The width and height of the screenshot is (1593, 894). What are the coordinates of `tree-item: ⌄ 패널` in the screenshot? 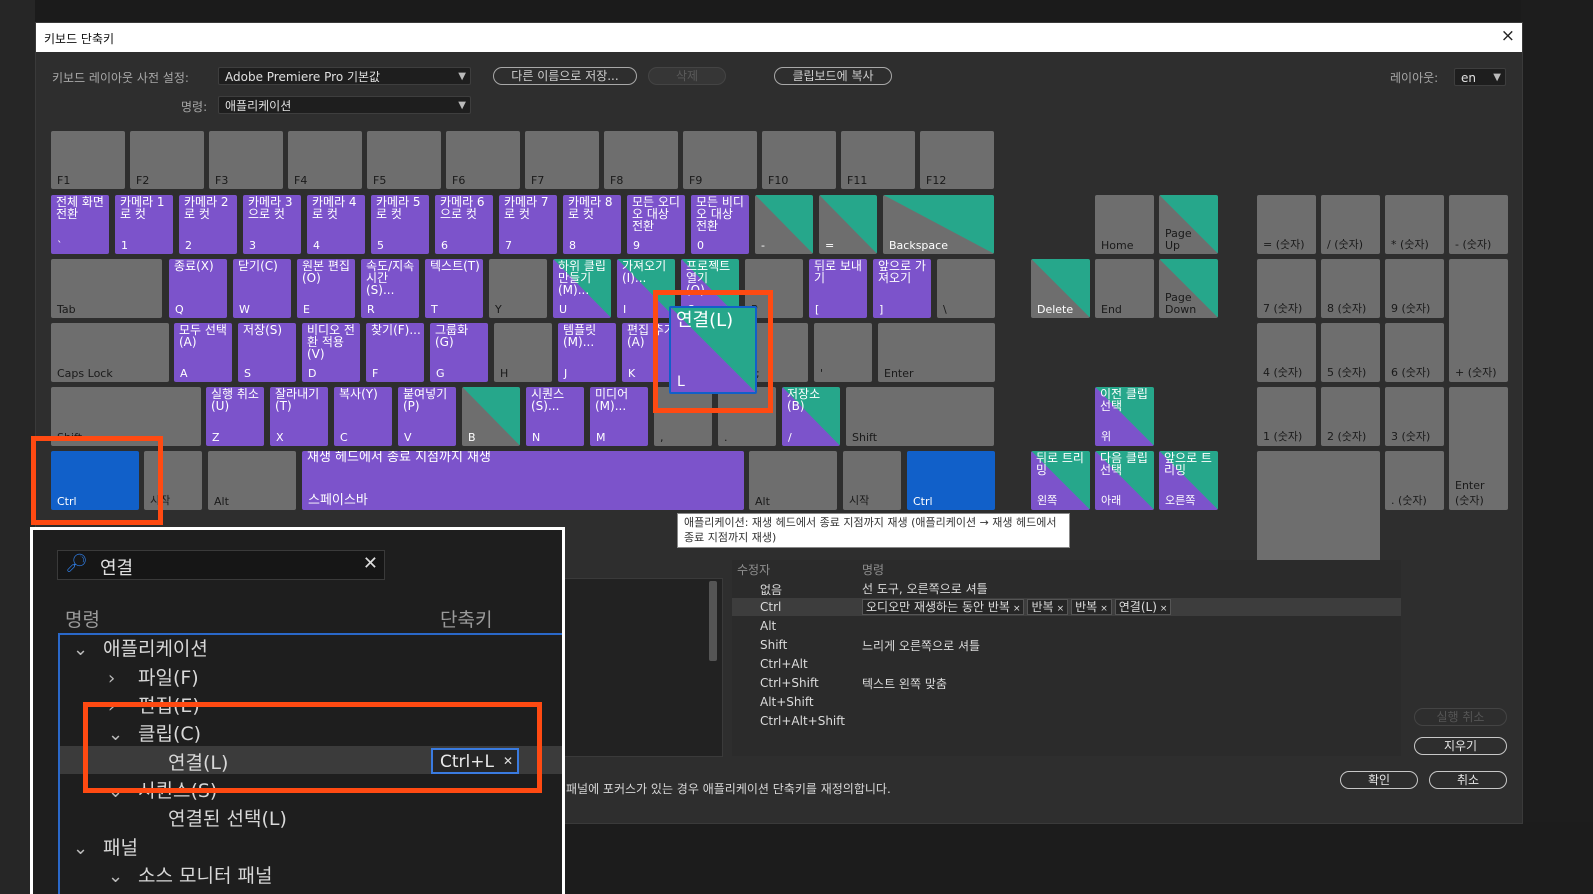 It's located at (105, 846).